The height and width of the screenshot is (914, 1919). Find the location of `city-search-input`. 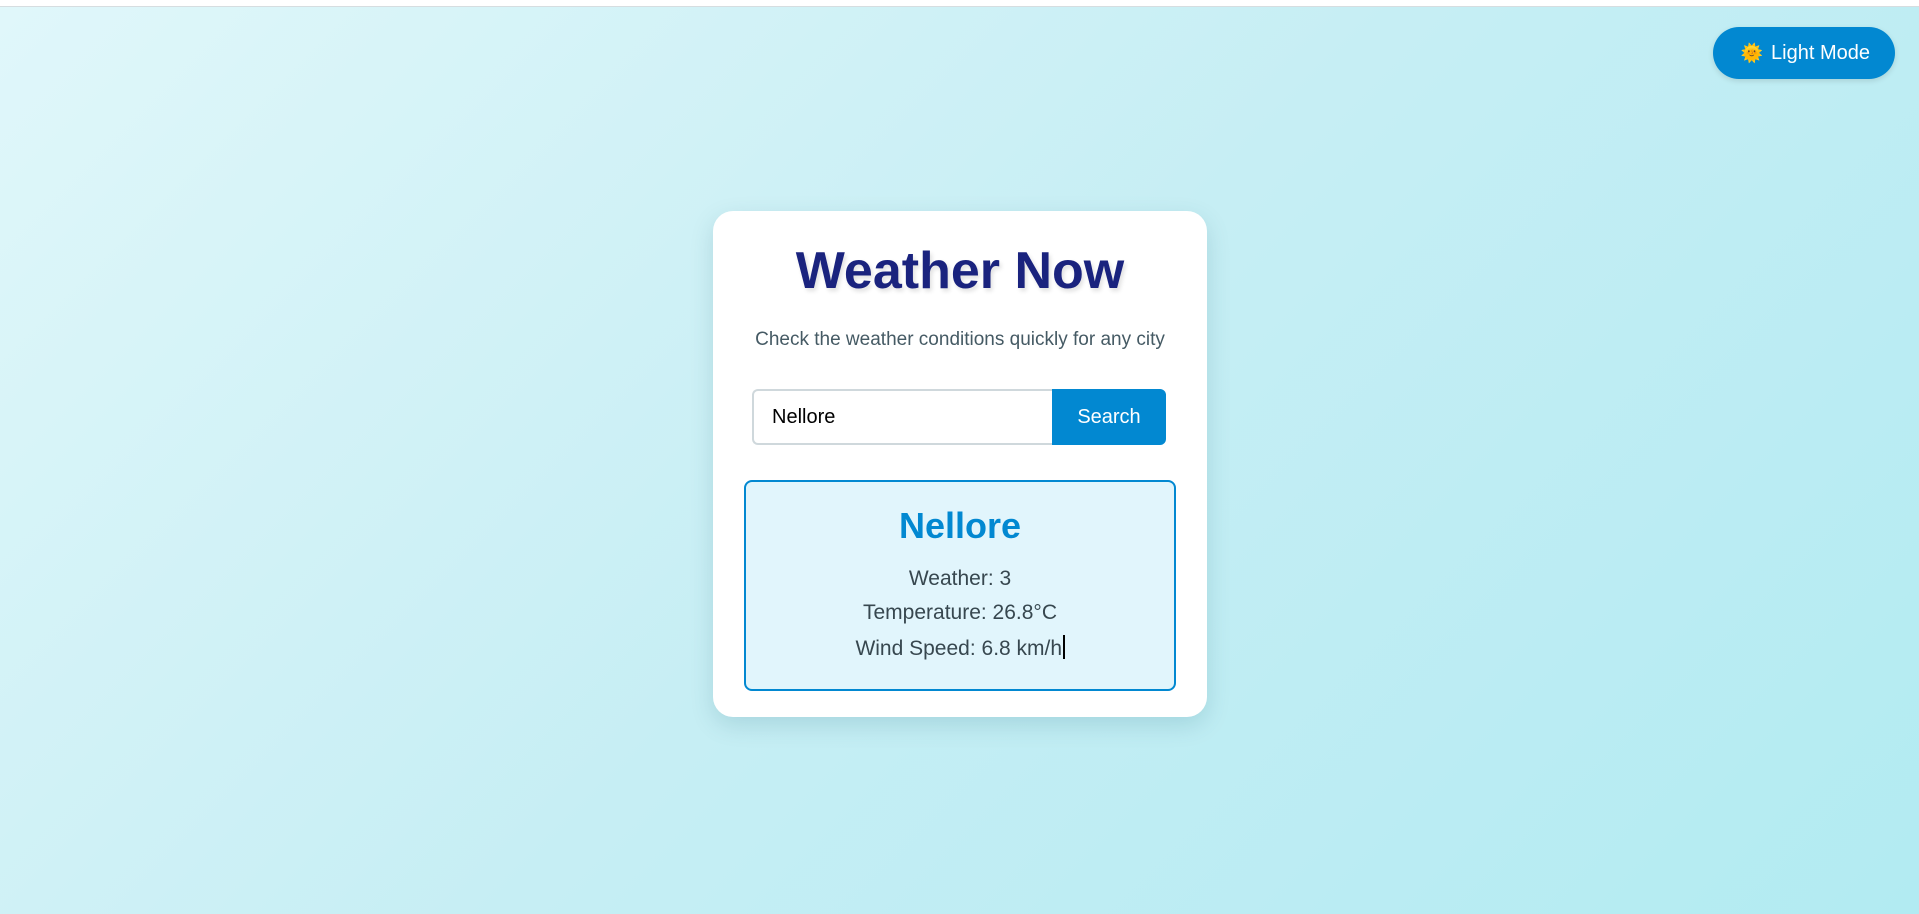

city-search-input is located at coordinates (902, 417).